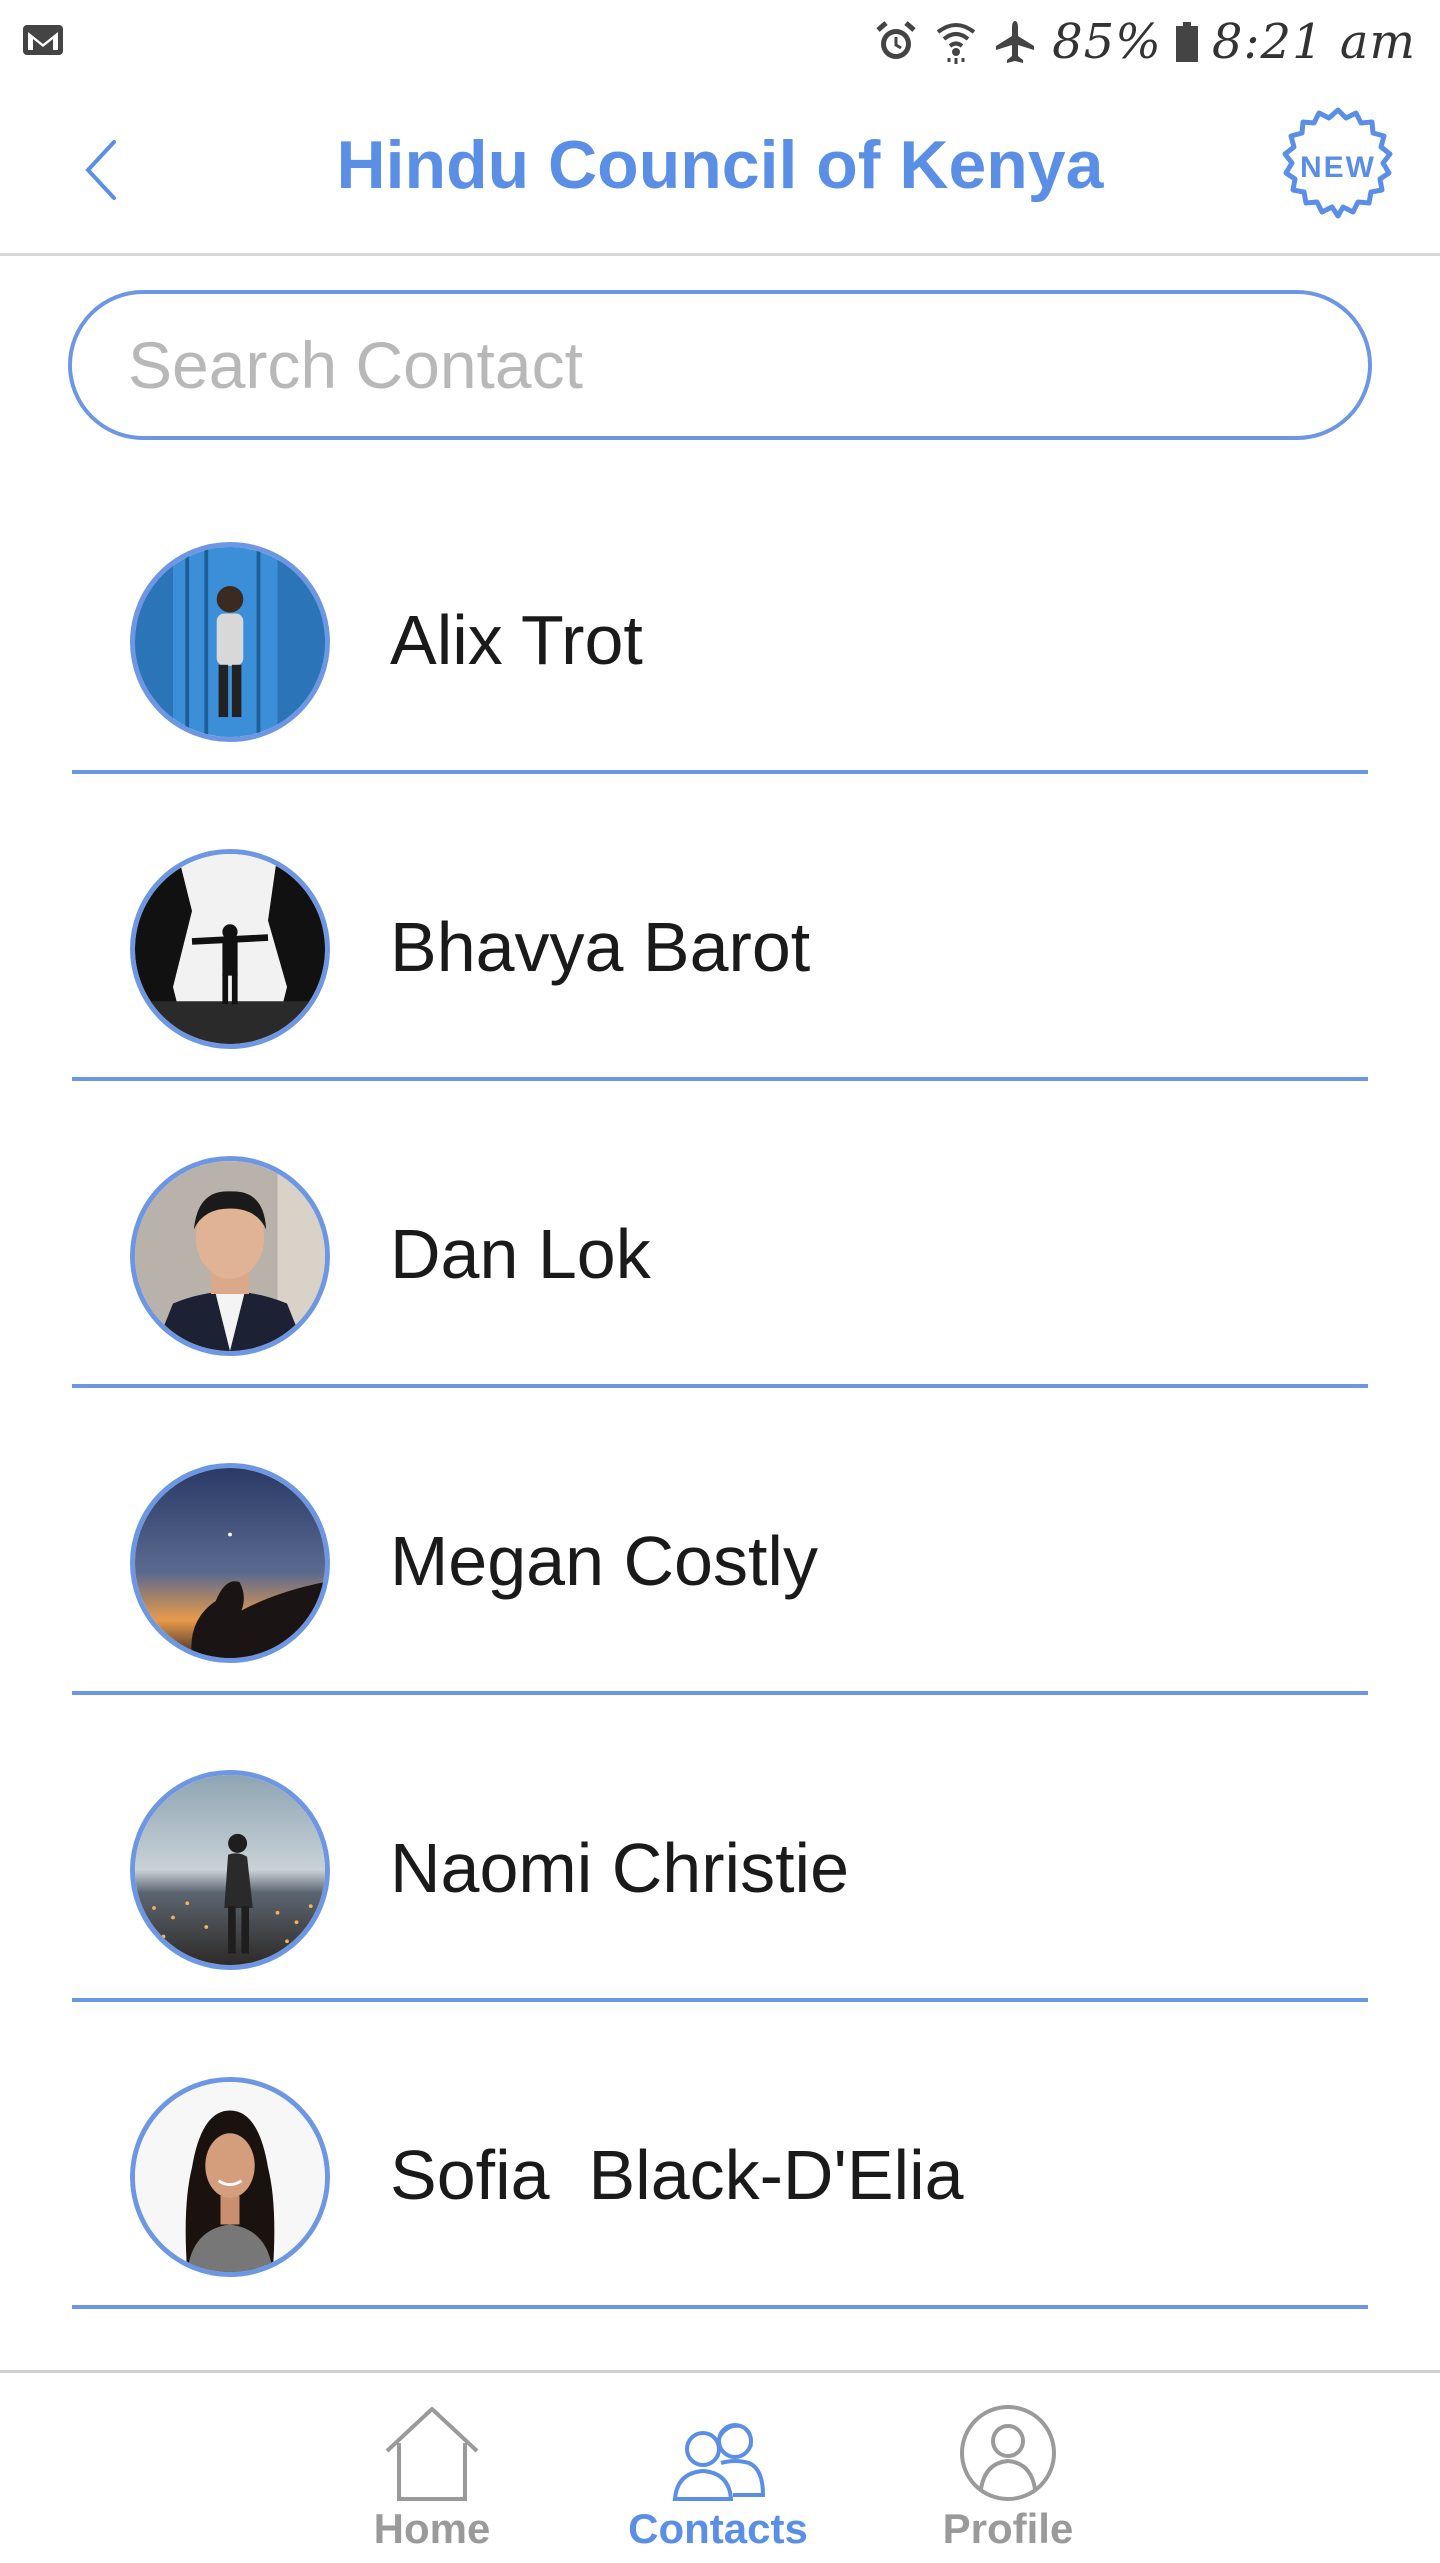  I want to click on contact-name: Dan Lok, so click(520, 1254).